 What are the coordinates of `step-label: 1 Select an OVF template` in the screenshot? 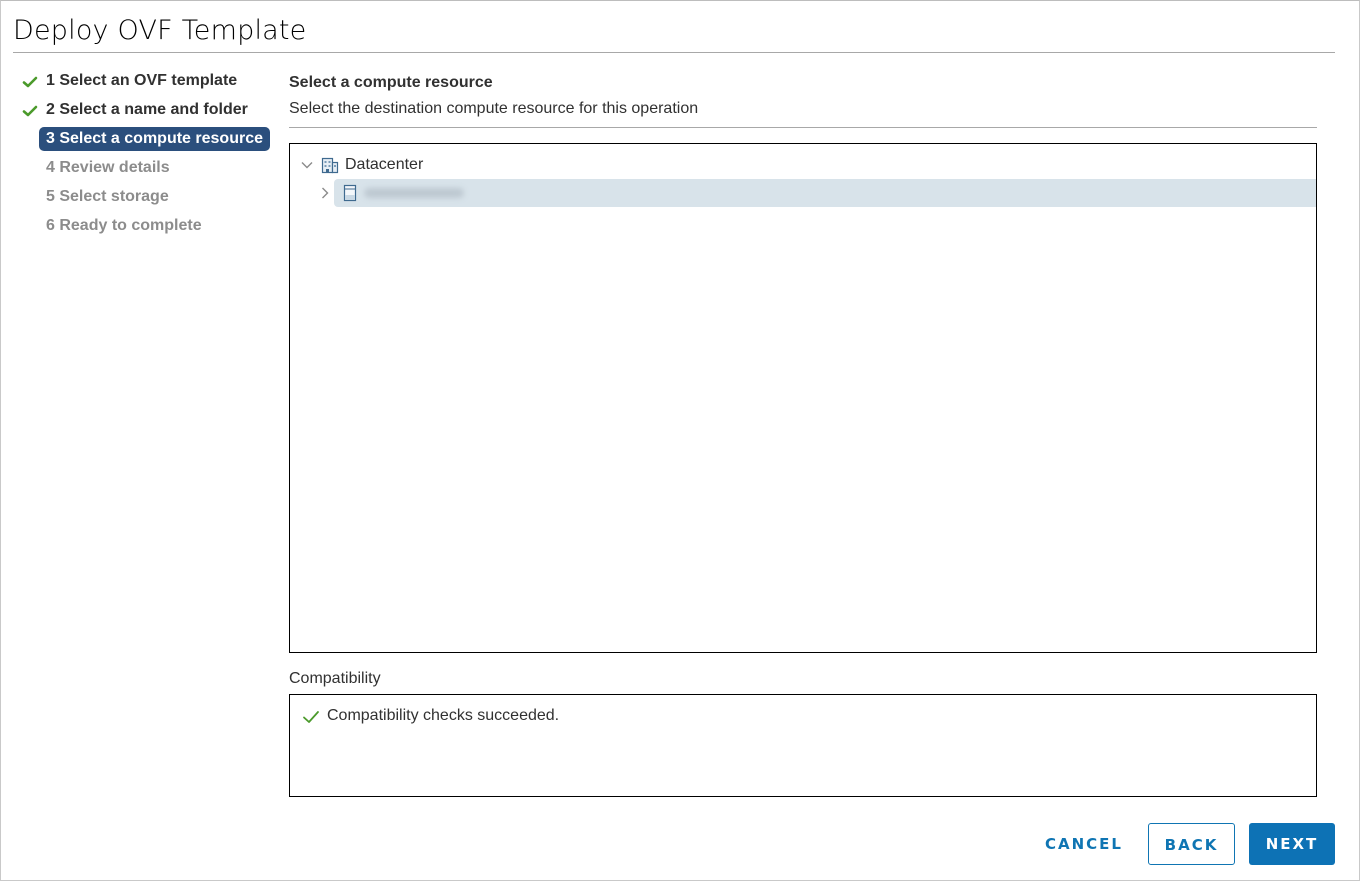 It's located at (142, 80).